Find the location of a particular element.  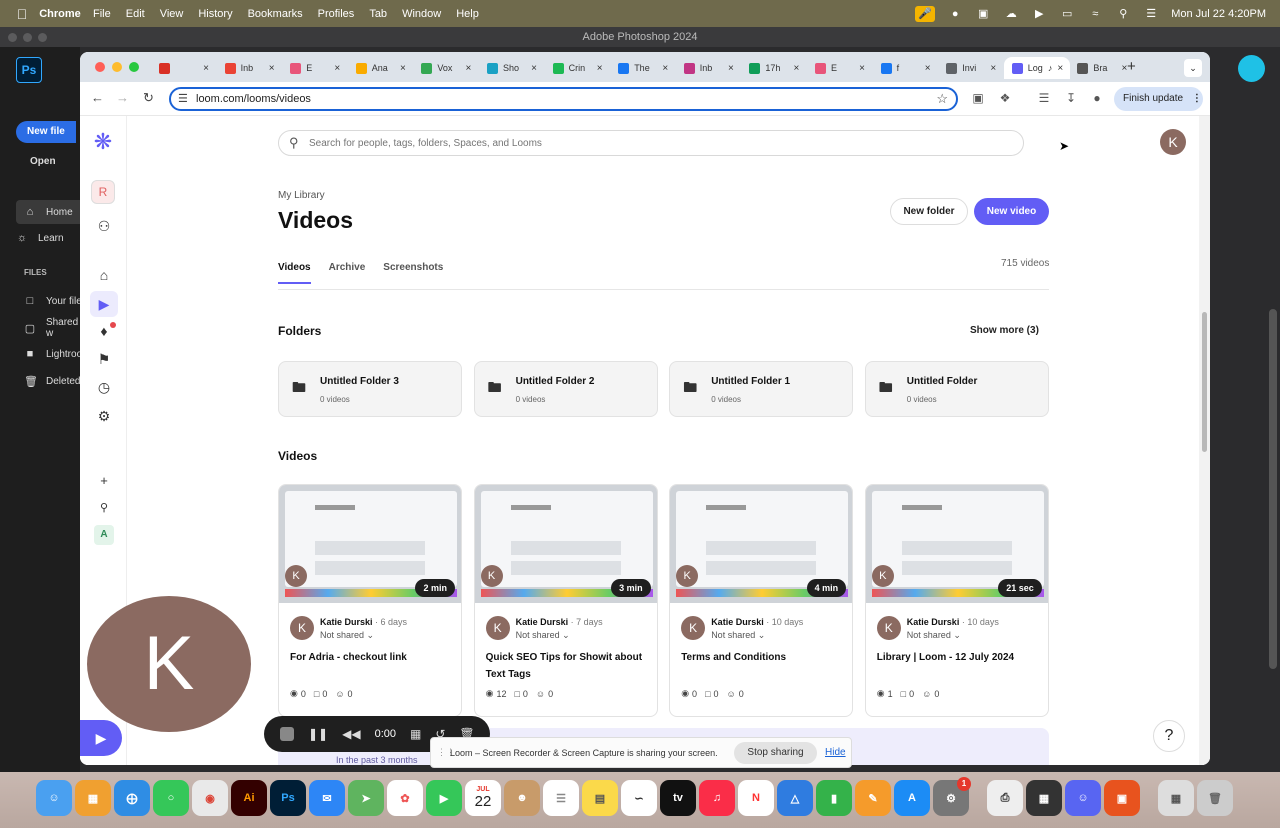

system-settings-icon: ⚙ 1 is located at coordinates (952, 796).